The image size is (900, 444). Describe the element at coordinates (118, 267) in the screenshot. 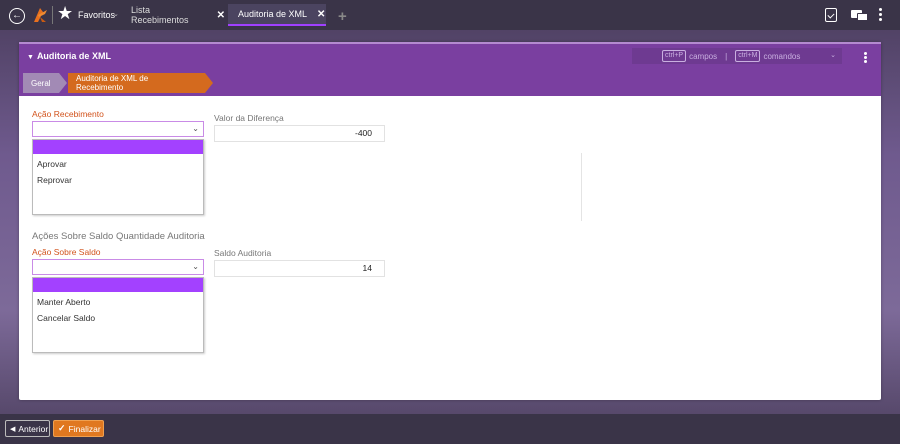

I see `acao-saldo-select: ⌄` at that location.